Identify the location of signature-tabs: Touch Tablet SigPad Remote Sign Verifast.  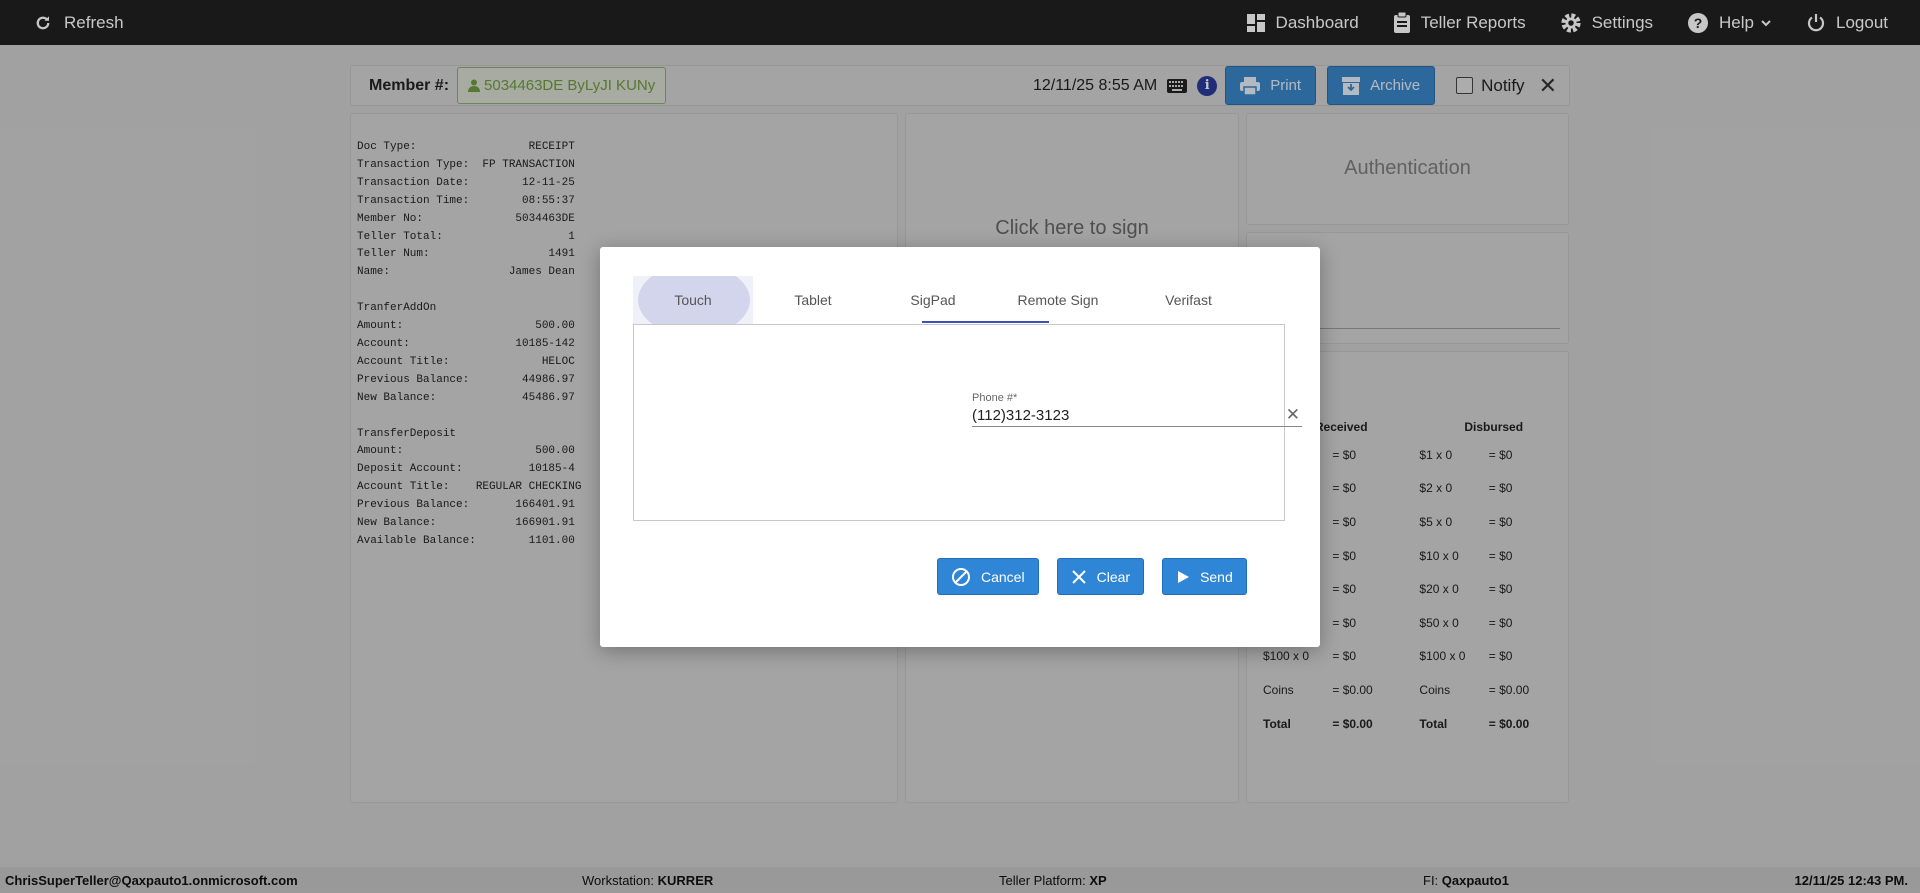
(943, 300).